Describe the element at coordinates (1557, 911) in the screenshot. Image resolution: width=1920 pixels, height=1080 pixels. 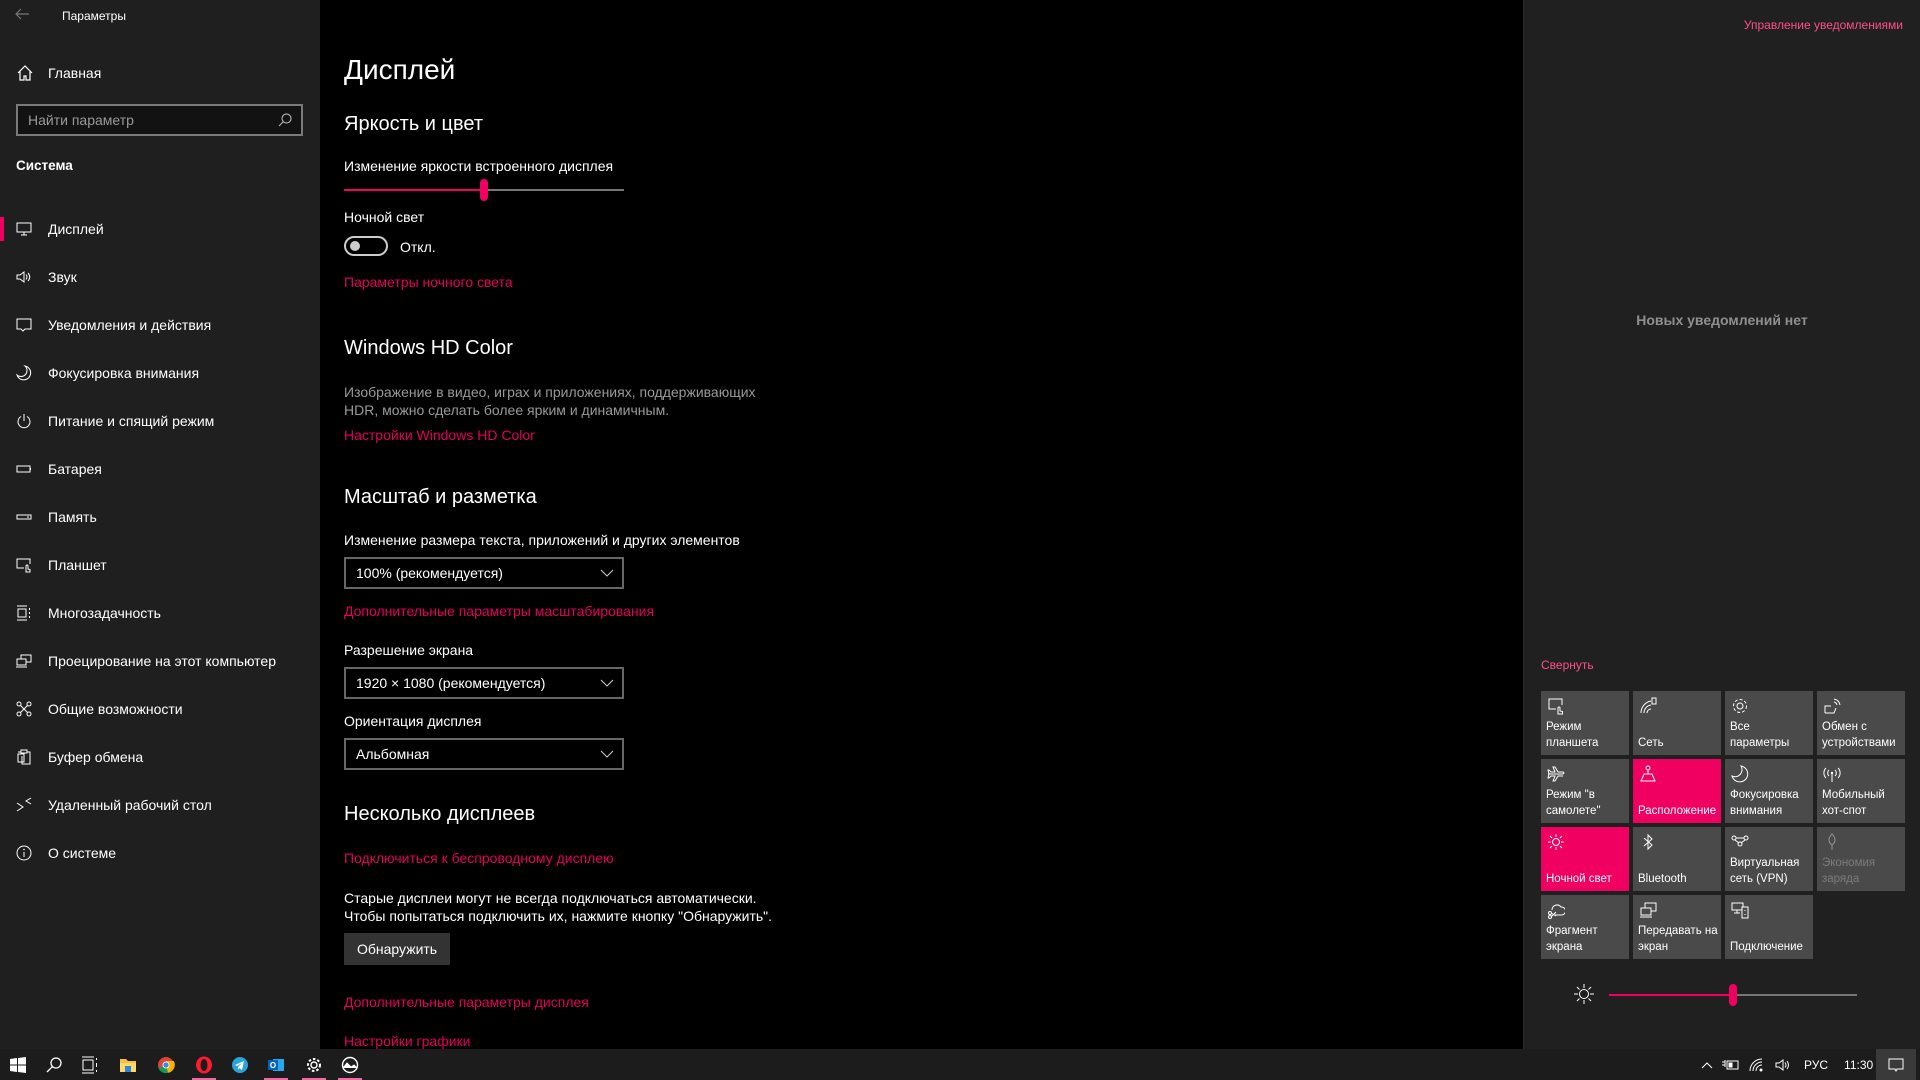
I see `screen-snip-icon` at that location.